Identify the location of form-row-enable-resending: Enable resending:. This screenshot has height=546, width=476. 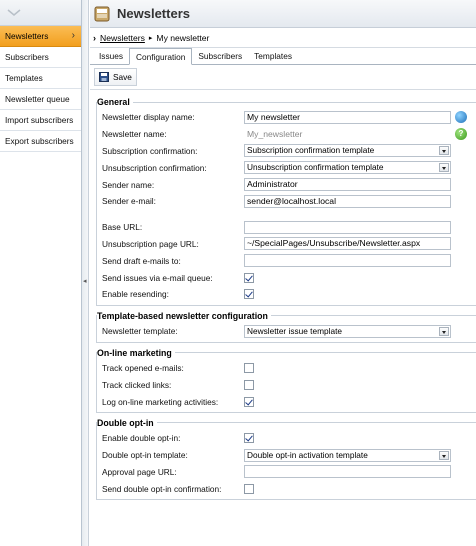
(289, 294).